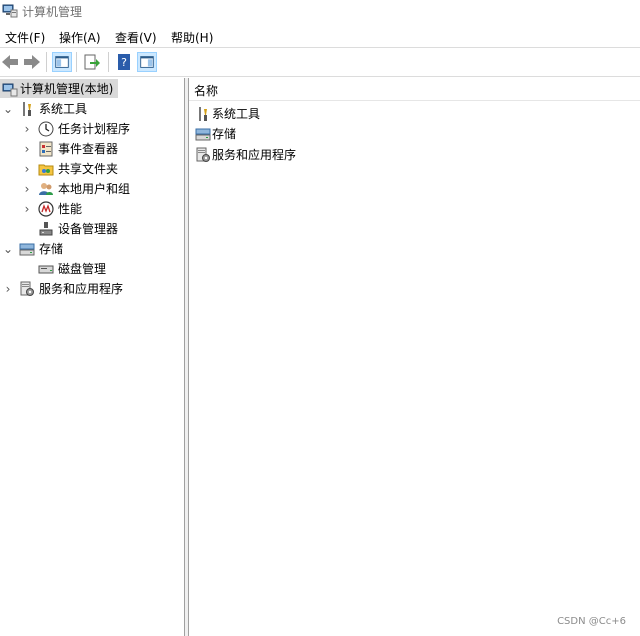 The image size is (640, 636). Describe the element at coordinates (67, 89) in the screenshot. I see `tree-label: 计算机管理(本地)` at that location.